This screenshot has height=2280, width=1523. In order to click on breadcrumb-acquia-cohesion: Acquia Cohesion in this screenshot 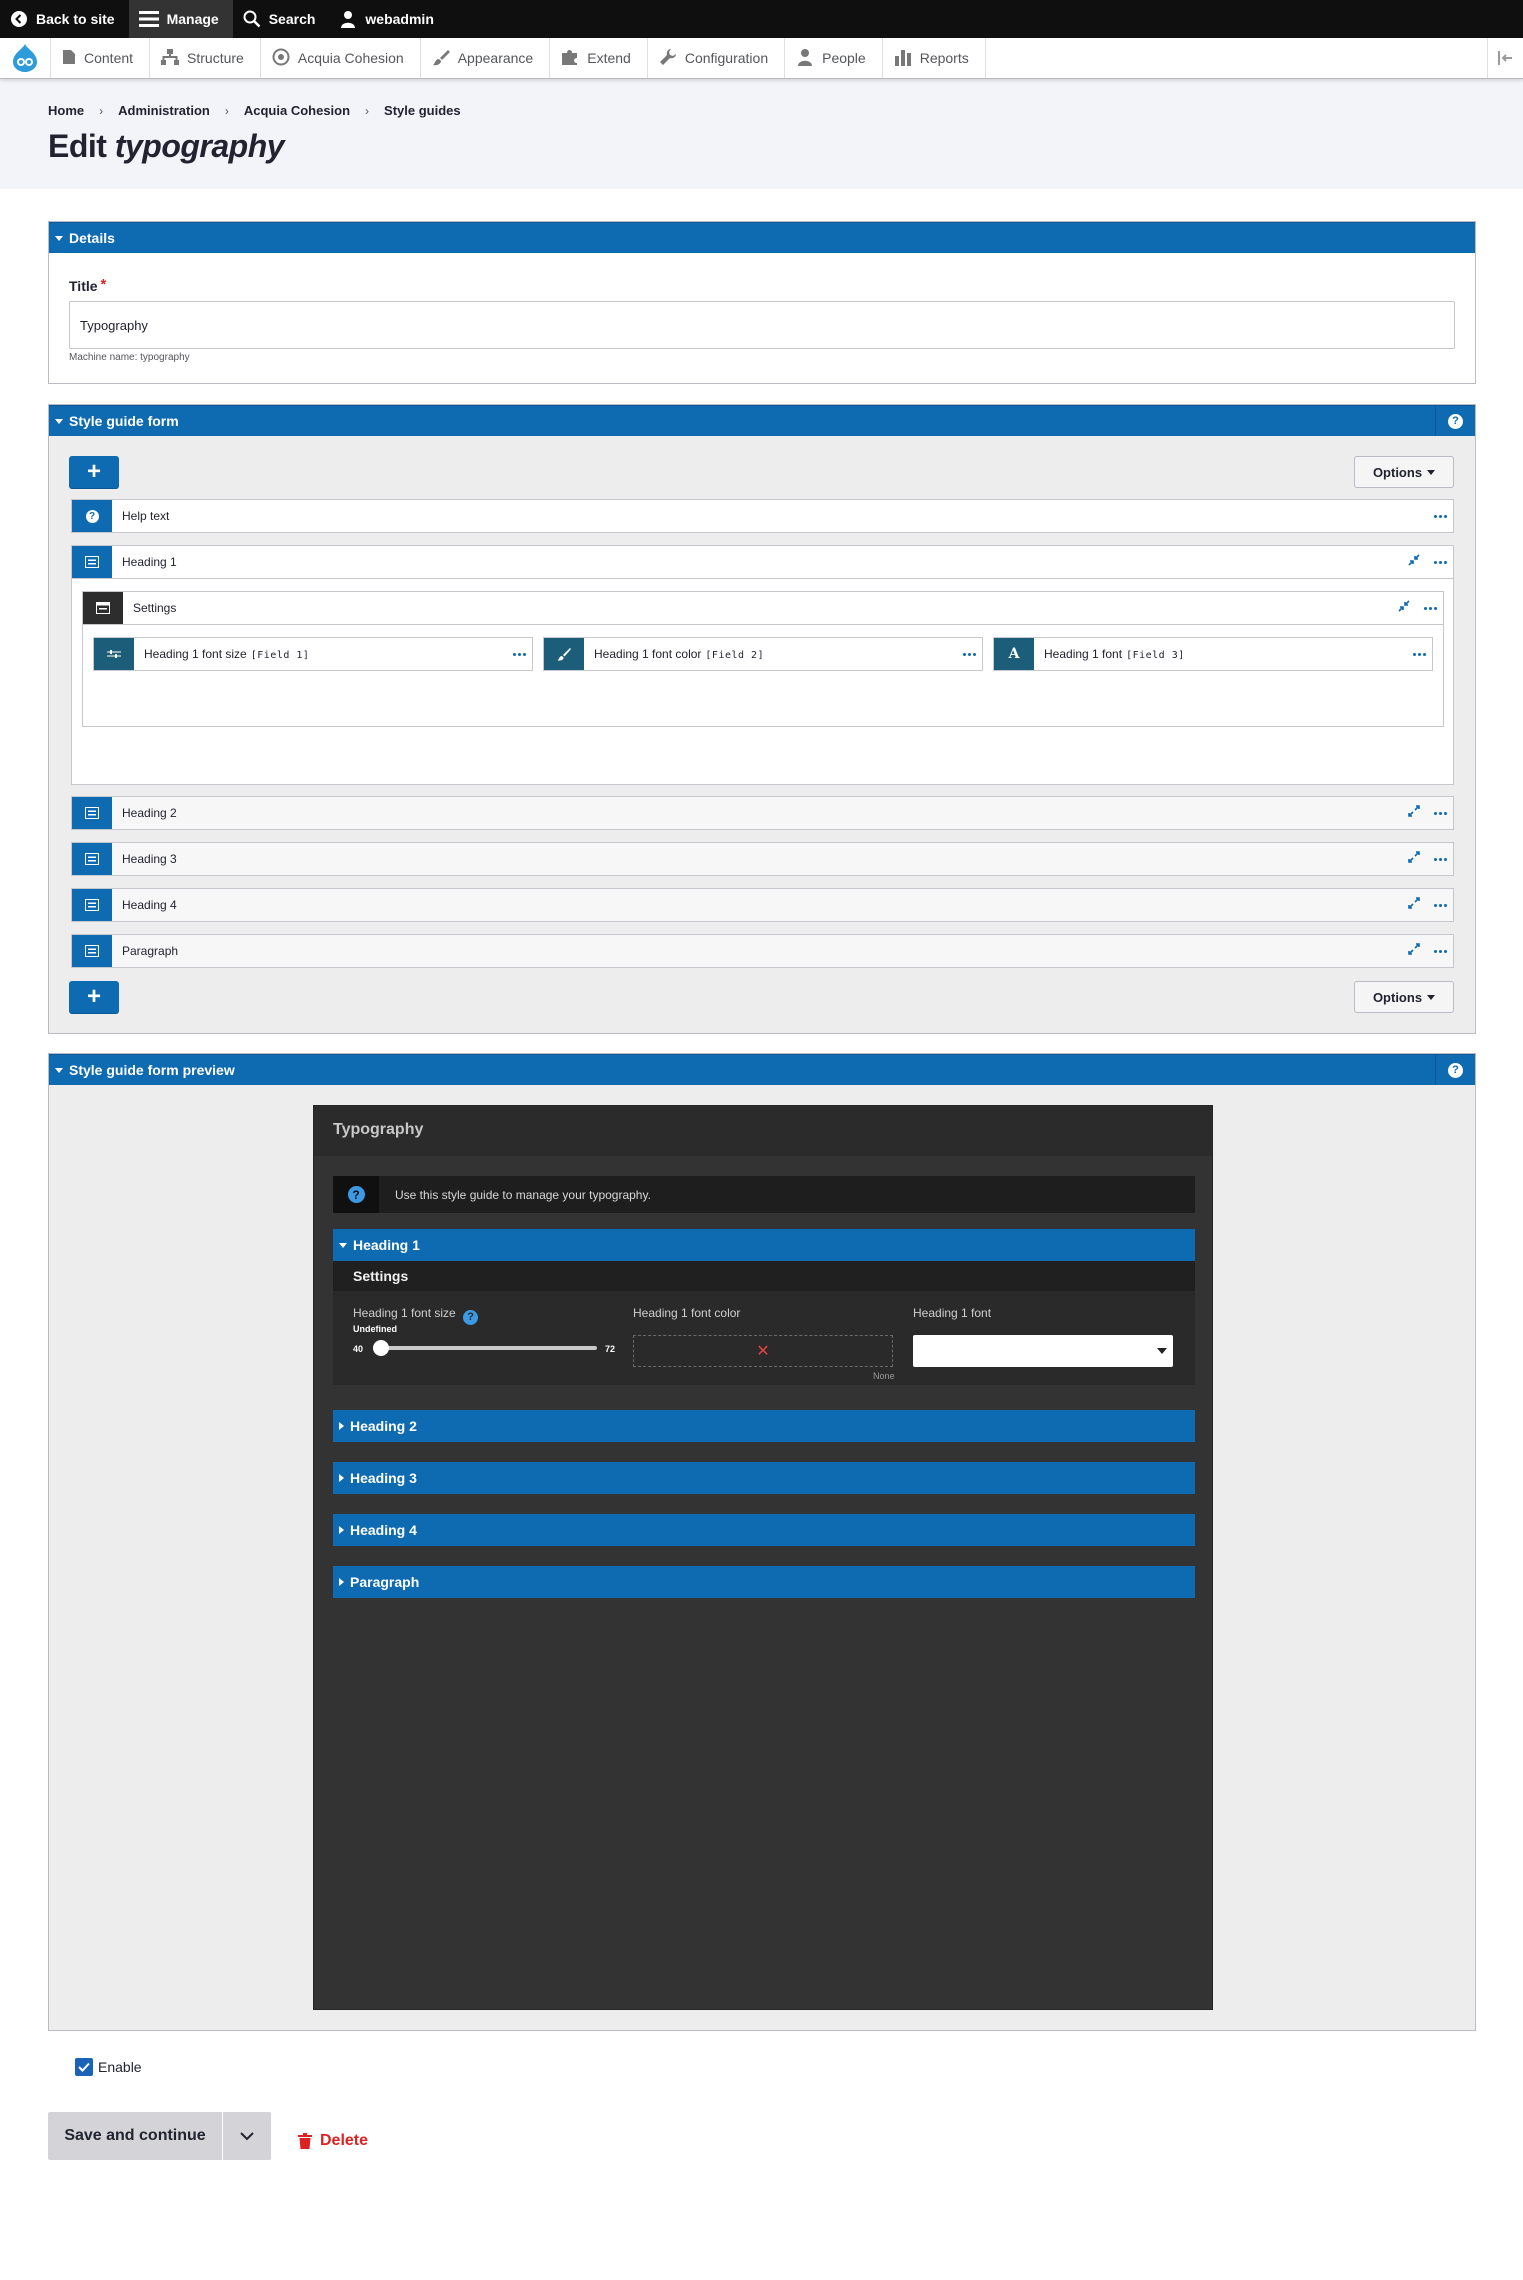, I will do `click(297, 110)`.